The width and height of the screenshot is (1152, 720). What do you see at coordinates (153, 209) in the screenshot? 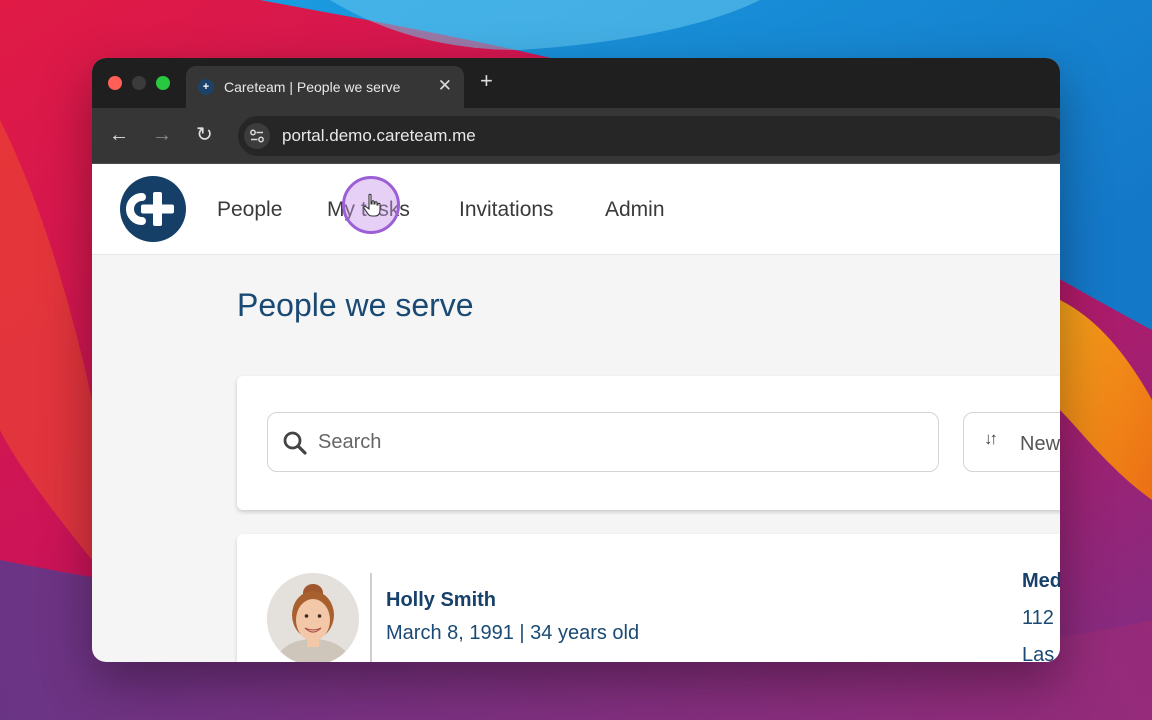
I see `careteam-logo-icon` at bounding box center [153, 209].